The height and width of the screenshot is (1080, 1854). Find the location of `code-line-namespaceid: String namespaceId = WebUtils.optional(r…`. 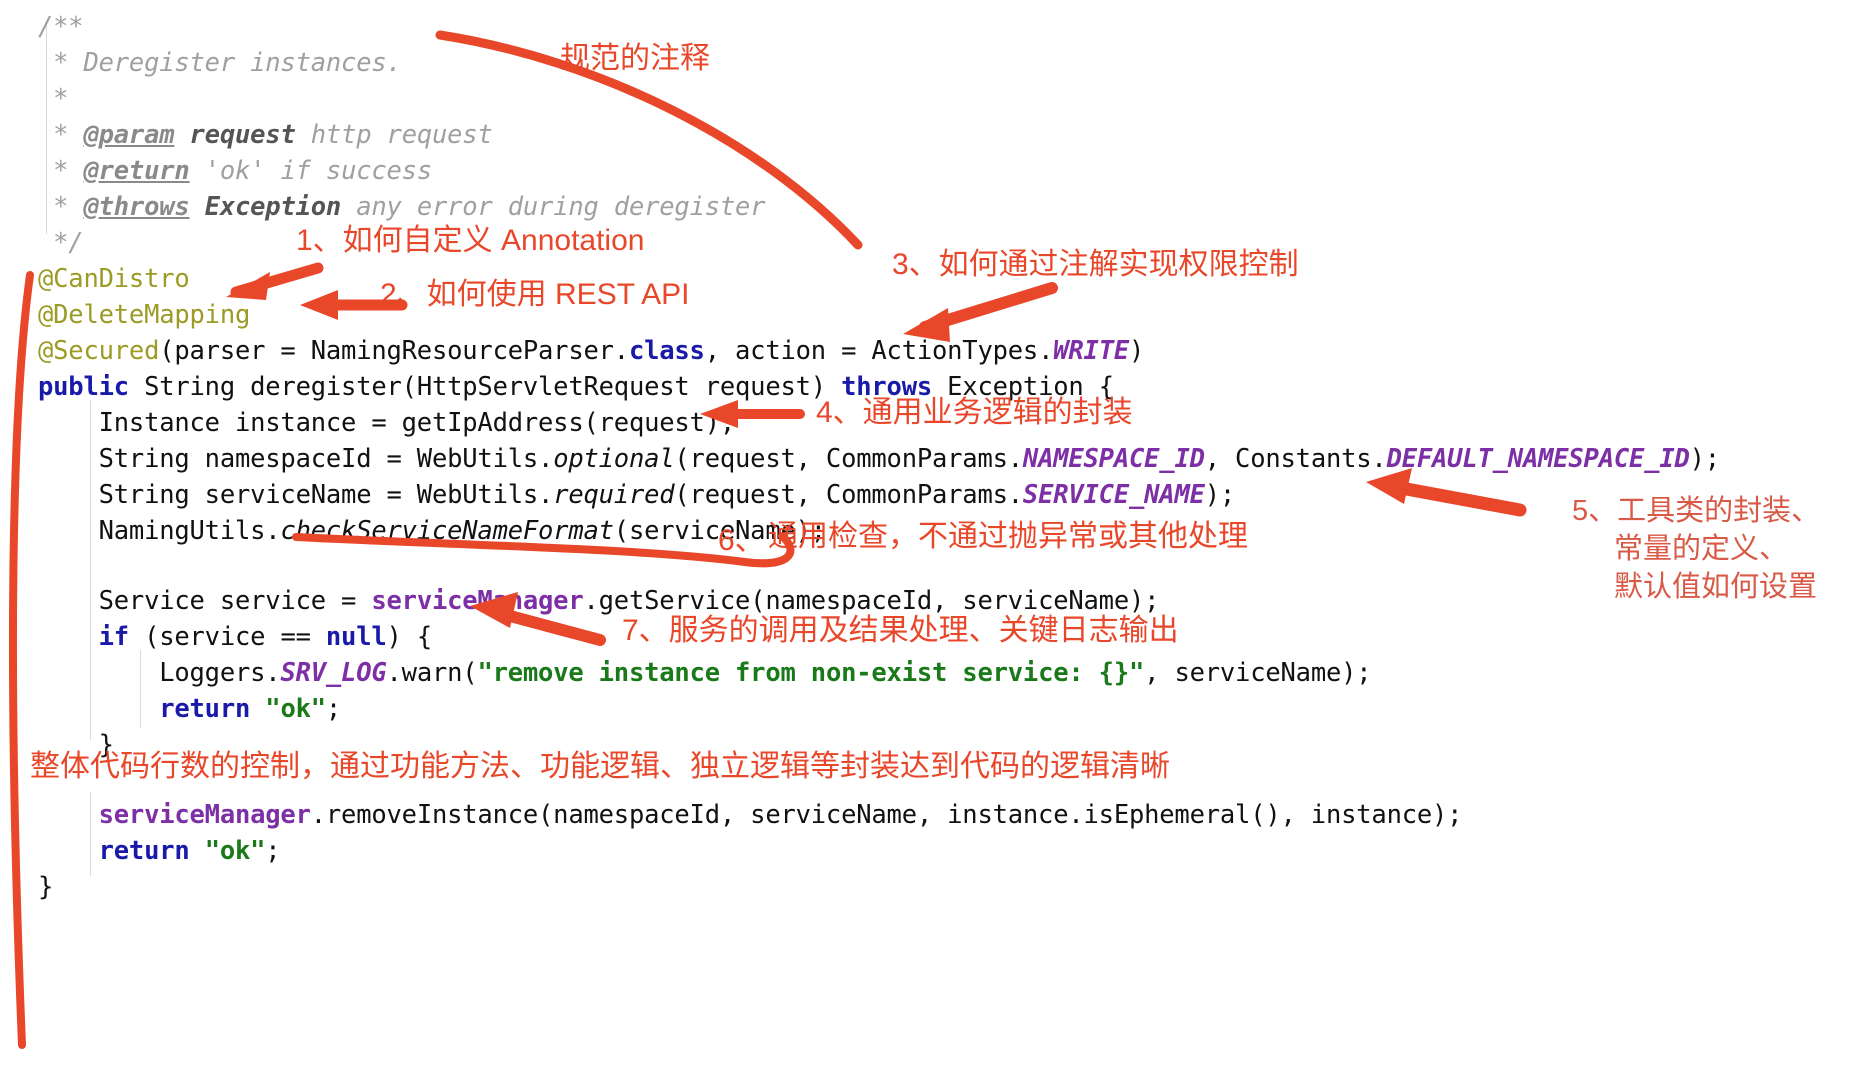

code-line-namespaceid: String namespaceId = WebUtils.optional(r… is located at coordinates (879, 459).